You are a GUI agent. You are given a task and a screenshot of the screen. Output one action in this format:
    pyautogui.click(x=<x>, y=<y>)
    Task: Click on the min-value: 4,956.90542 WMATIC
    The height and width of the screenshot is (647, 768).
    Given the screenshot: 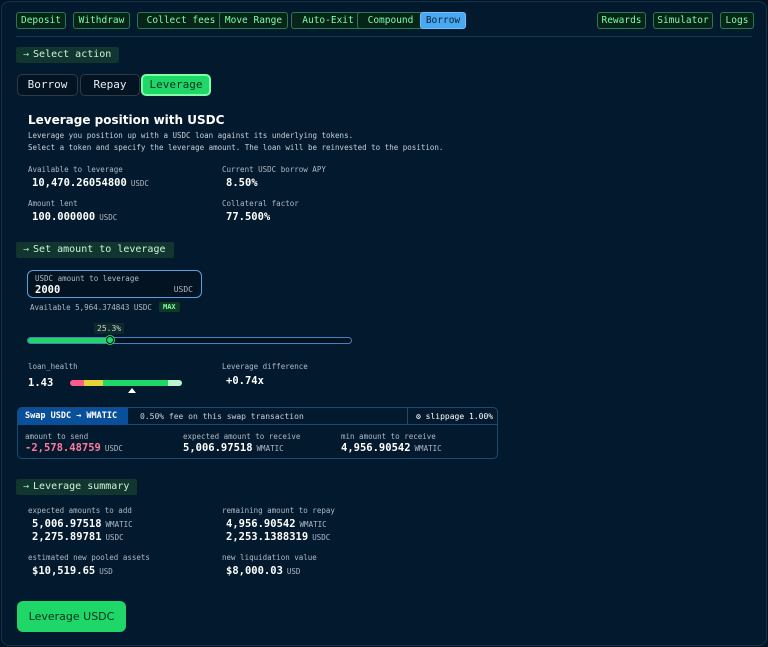 What is the action you would take?
    pyautogui.click(x=391, y=448)
    